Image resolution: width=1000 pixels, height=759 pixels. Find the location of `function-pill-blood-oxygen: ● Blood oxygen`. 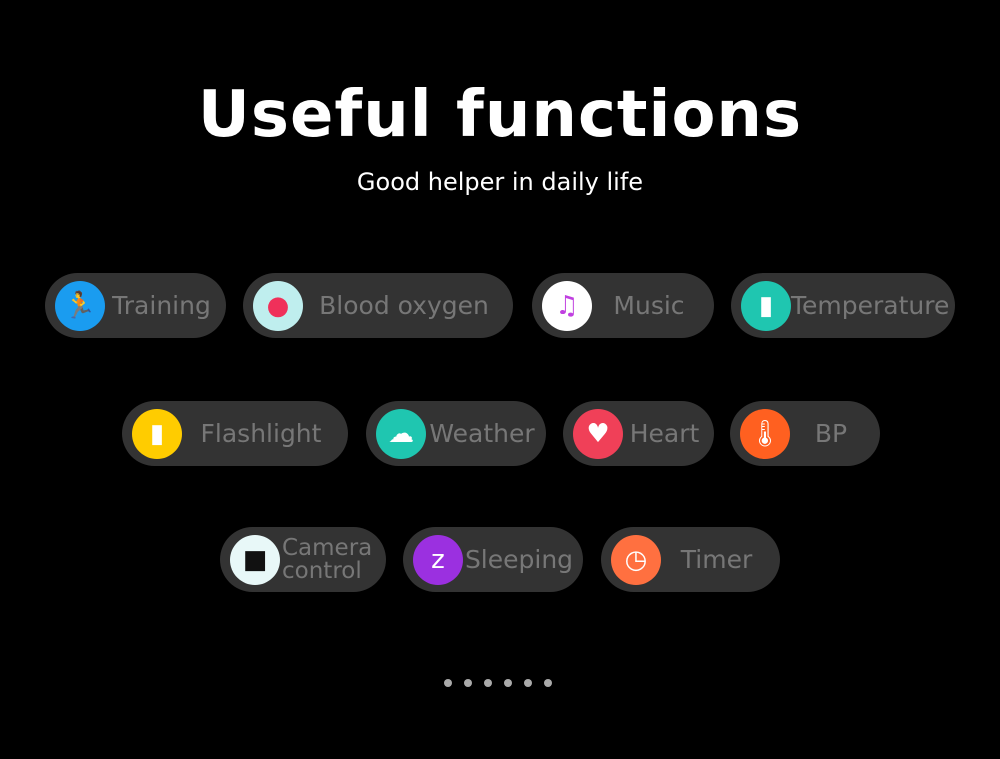

function-pill-blood-oxygen: ● Blood oxygen is located at coordinates (378, 305).